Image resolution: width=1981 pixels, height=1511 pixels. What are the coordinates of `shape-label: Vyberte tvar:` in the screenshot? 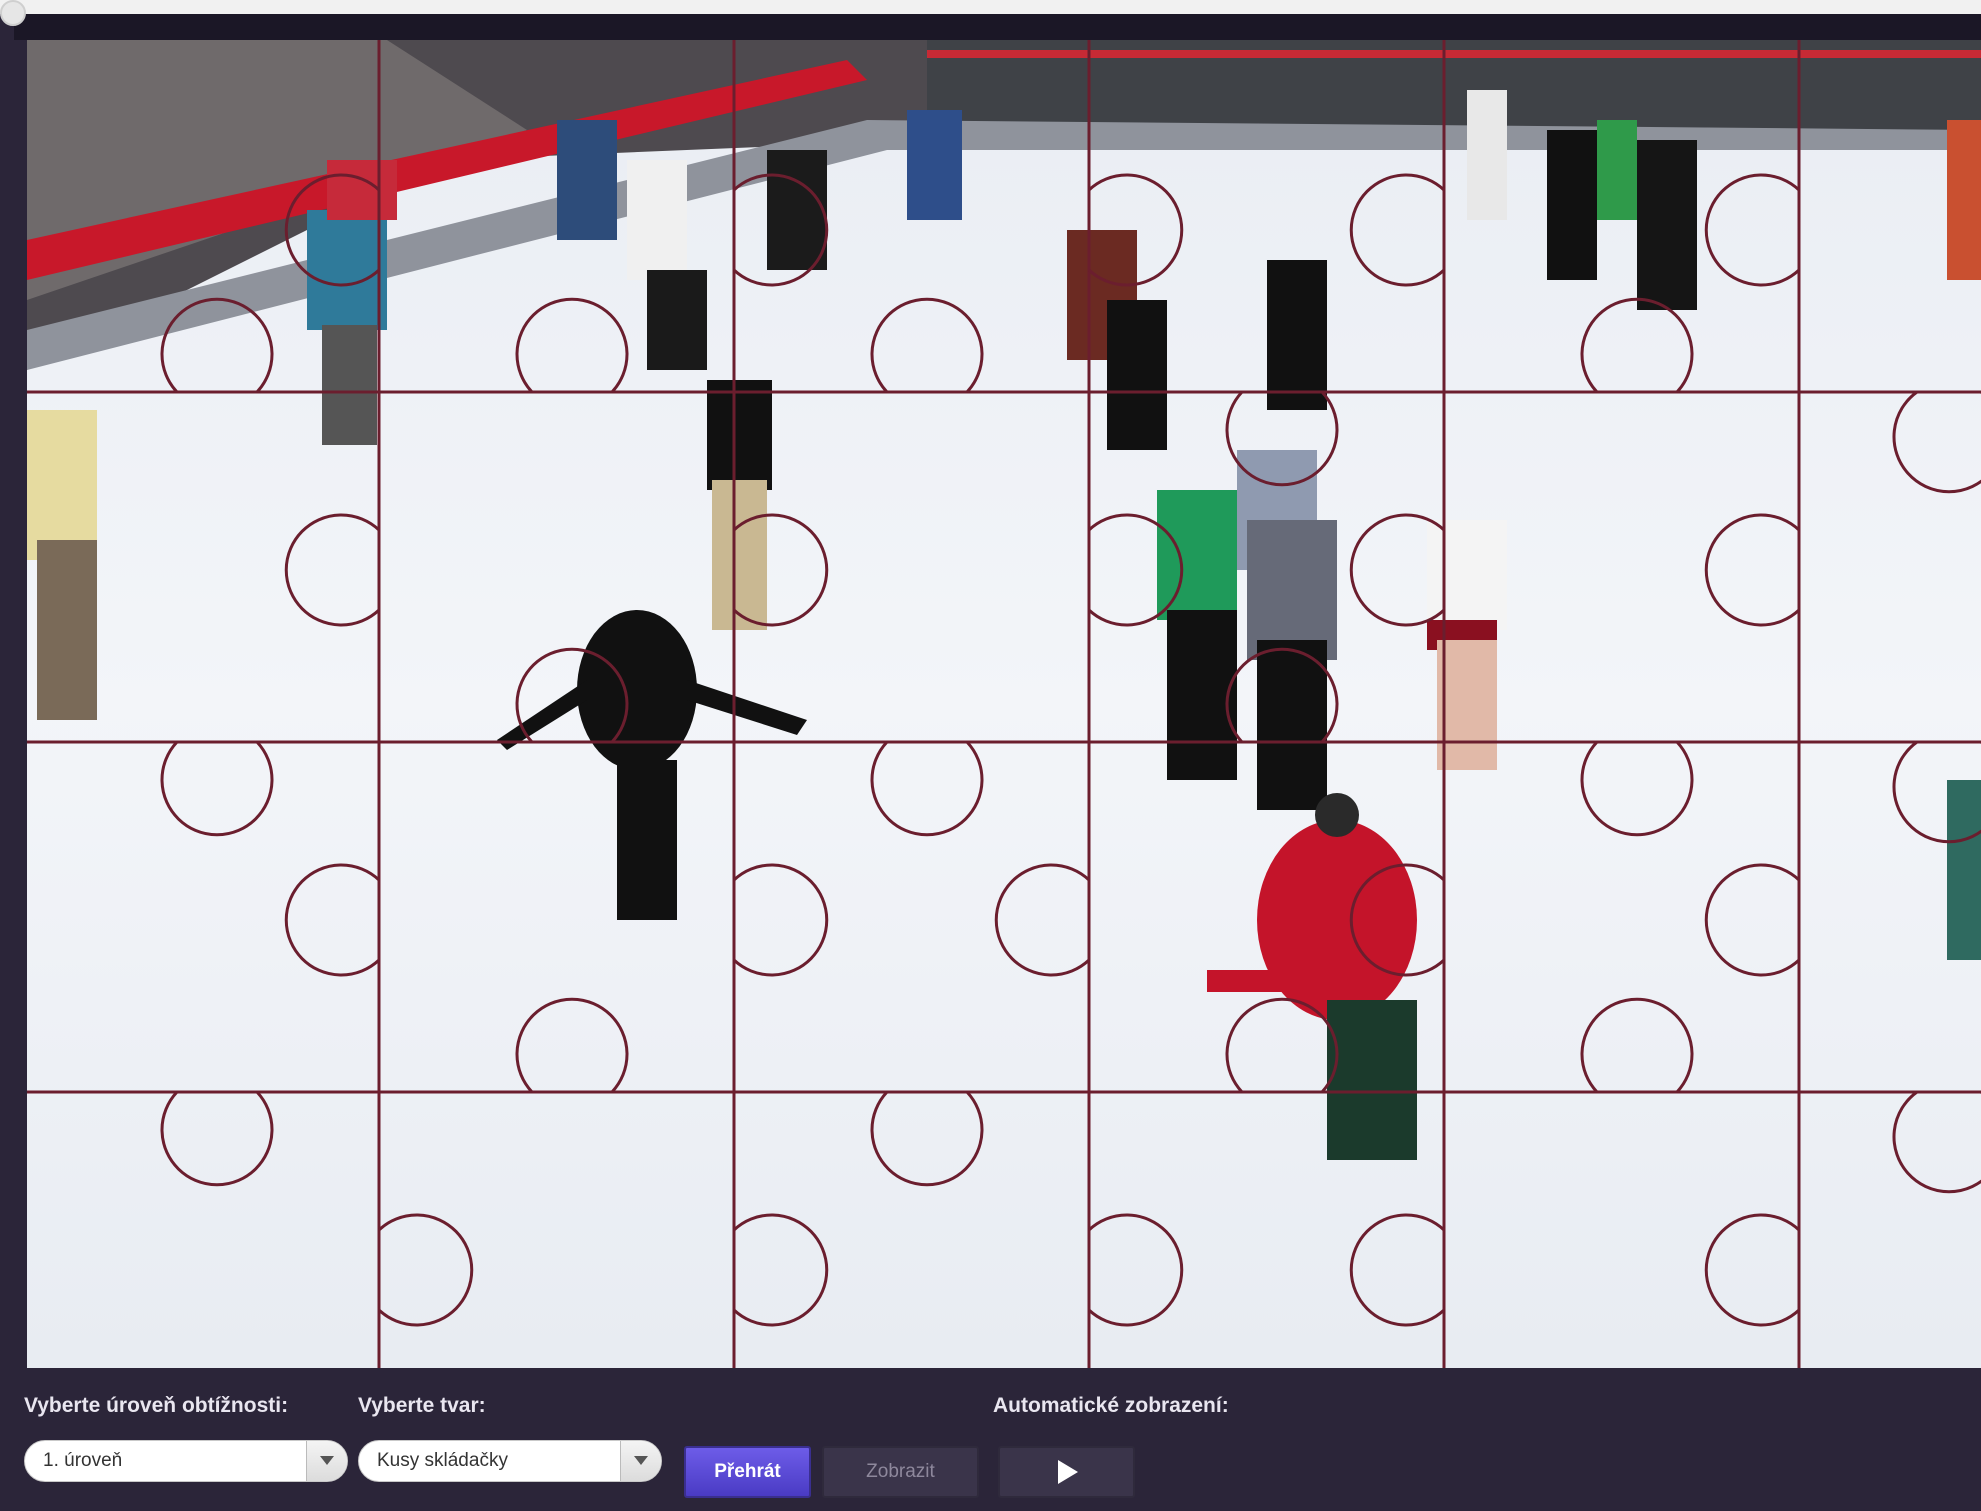 It's located at (422, 1405).